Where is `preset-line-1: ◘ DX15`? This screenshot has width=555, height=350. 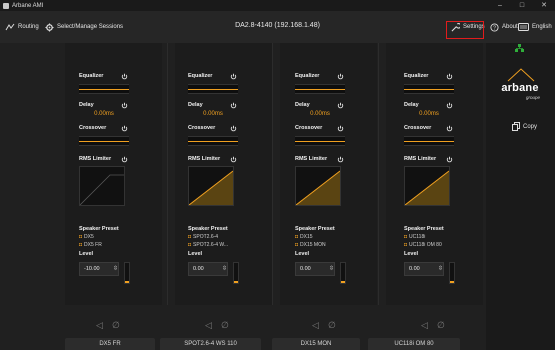
preset-line-1: ◘ DX15 is located at coordinates (304, 237).